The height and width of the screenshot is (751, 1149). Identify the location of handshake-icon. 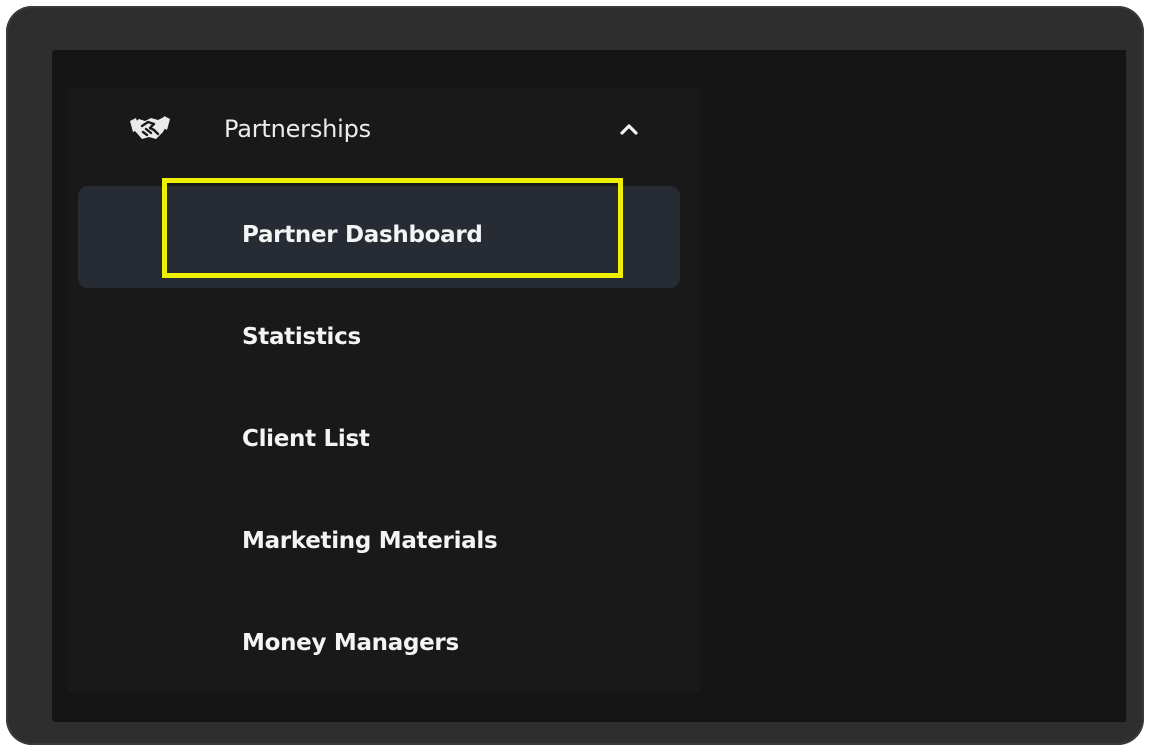
(150, 129).